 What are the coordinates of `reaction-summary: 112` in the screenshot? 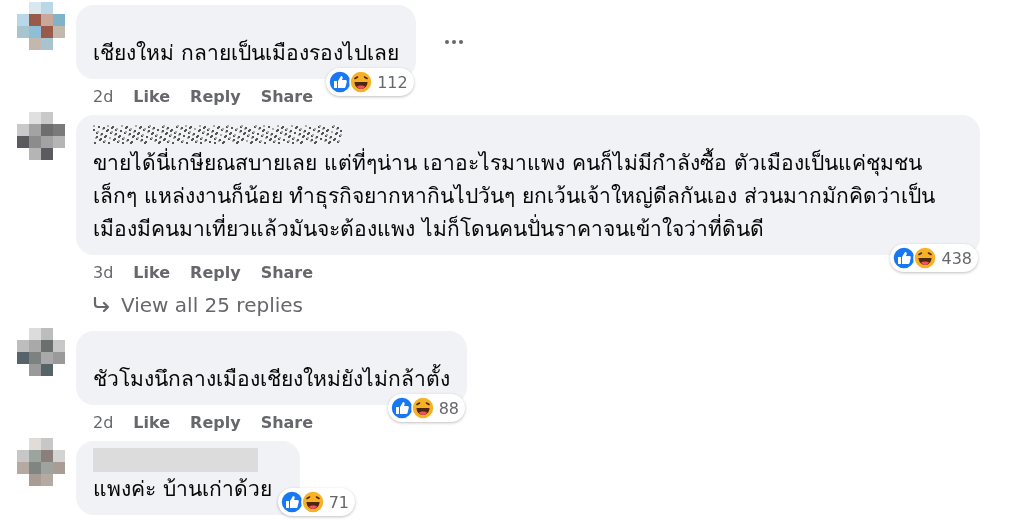 It's located at (370, 82).